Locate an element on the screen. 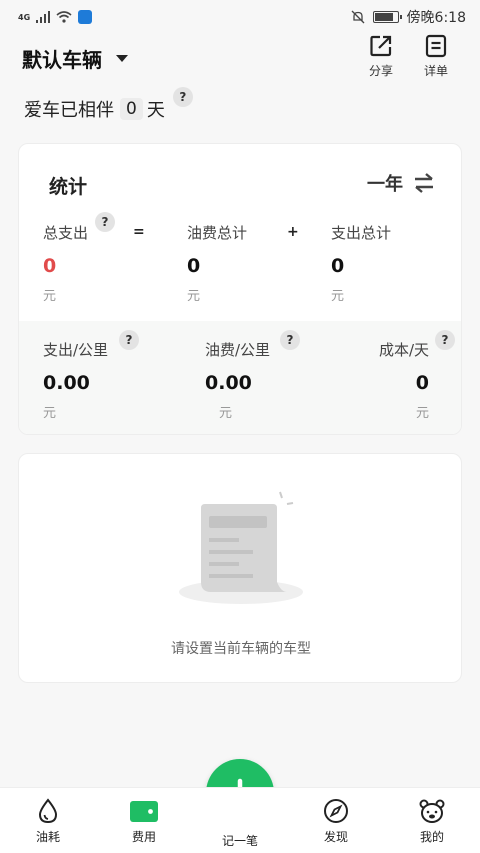 This screenshot has width=480, height=853. network-type: 4G is located at coordinates (24, 17).